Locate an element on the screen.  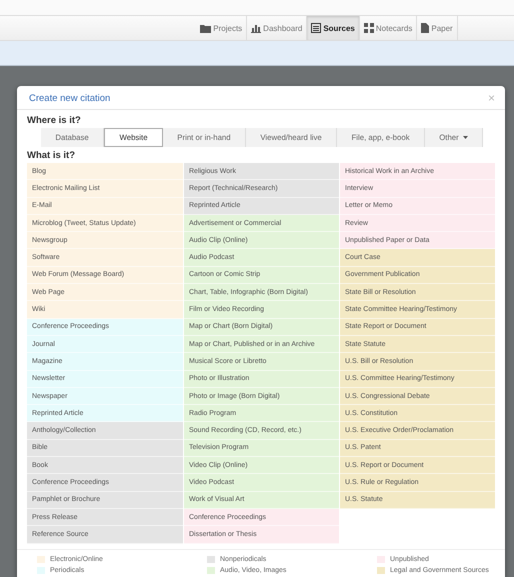
section-heading: What is it? is located at coordinates (51, 155).